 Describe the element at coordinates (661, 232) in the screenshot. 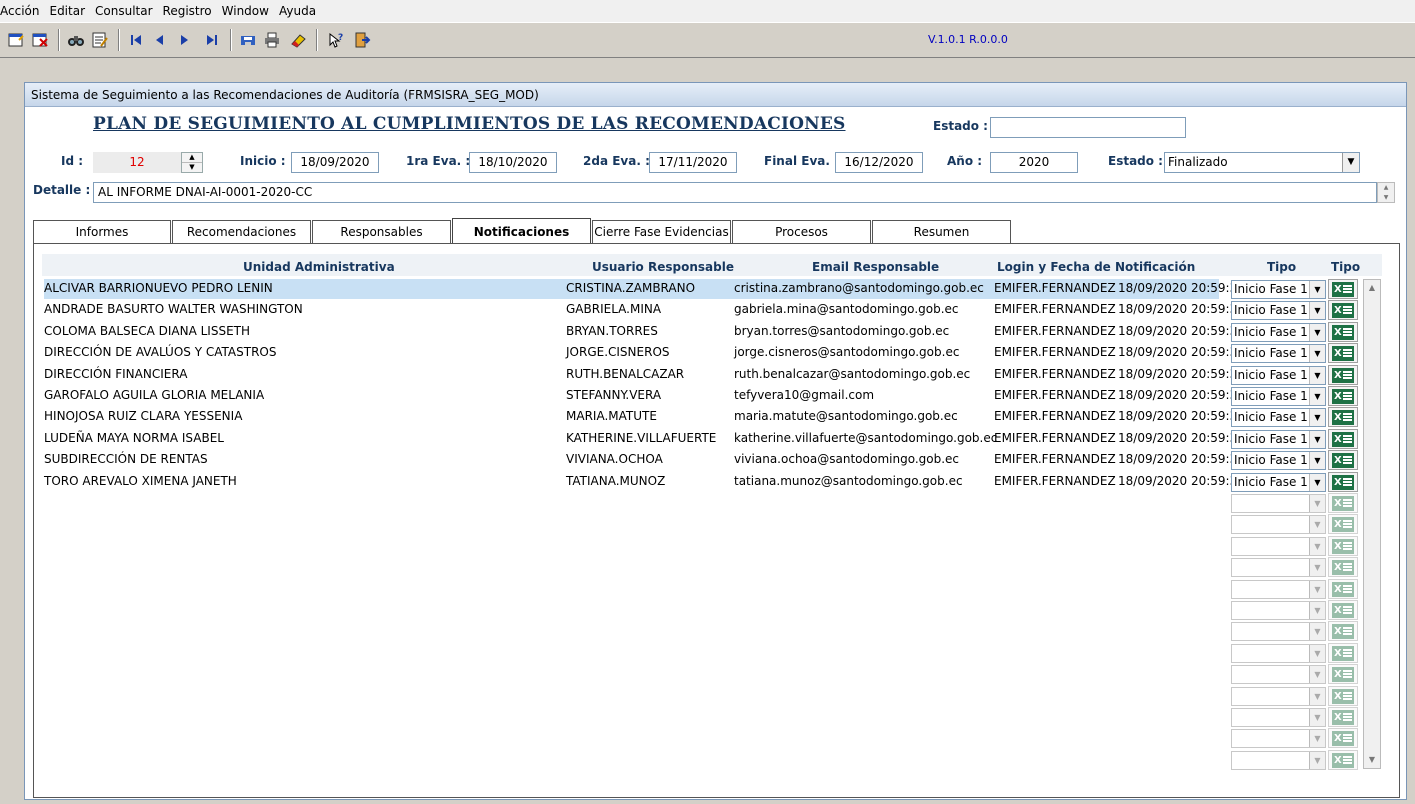

I see `tab-cierre-fase-evidencias: Cierre Fase Evidencias` at that location.